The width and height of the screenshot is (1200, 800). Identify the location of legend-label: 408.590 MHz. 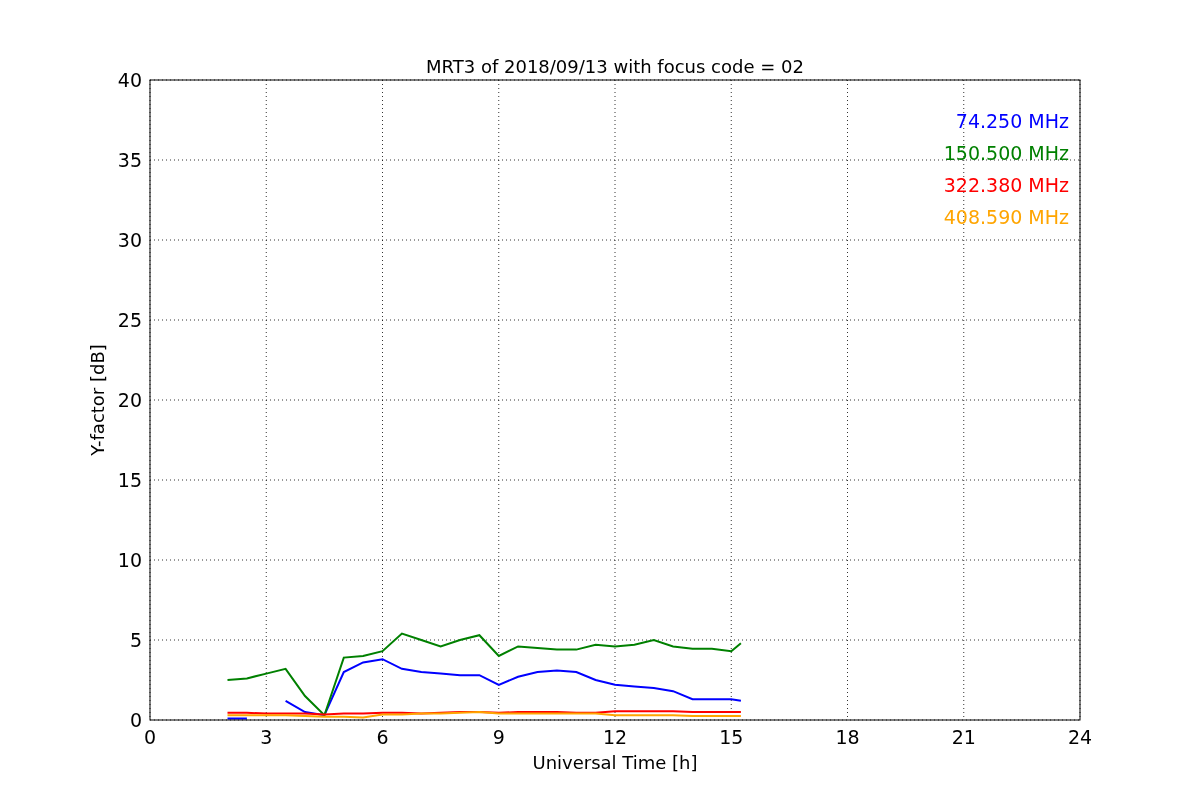
(1006, 217).